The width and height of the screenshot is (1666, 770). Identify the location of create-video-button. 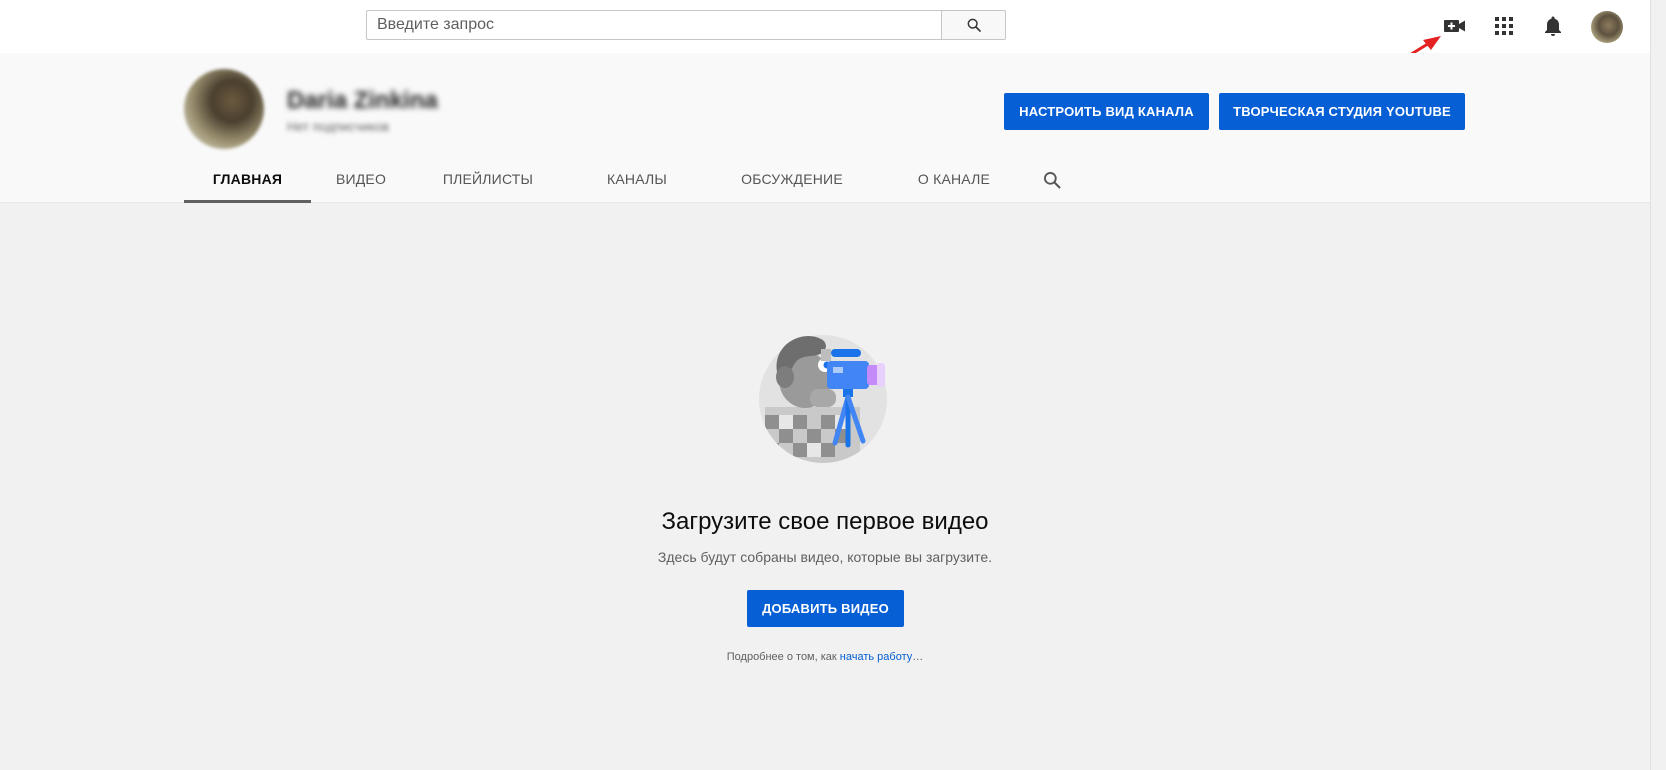
(1455, 26).